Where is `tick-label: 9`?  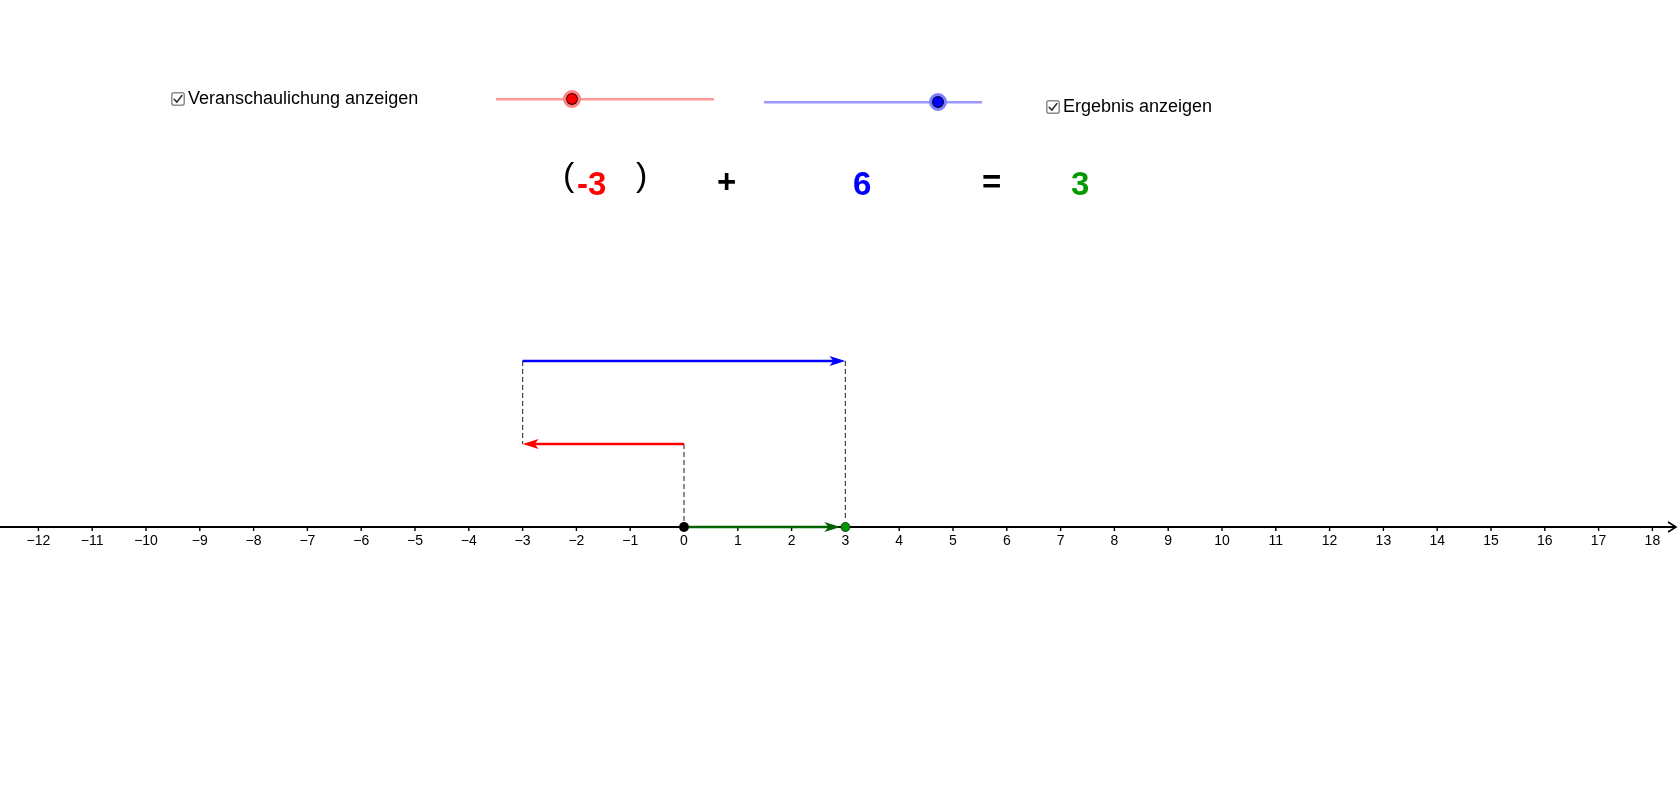 tick-label: 9 is located at coordinates (1168, 540).